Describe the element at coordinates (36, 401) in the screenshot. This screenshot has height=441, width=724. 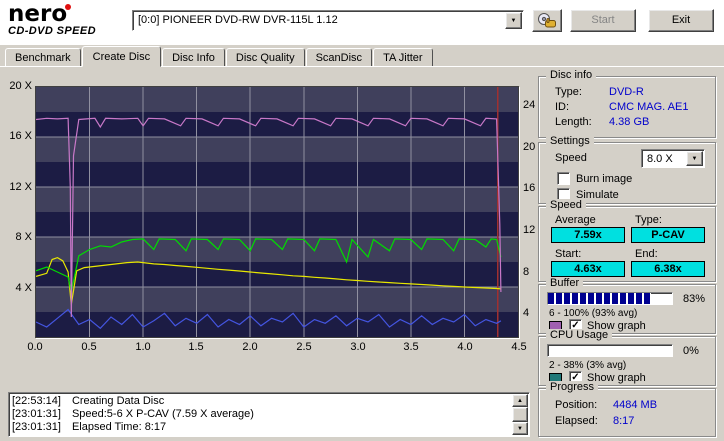
I see `log-time: [22:53:14]` at that location.